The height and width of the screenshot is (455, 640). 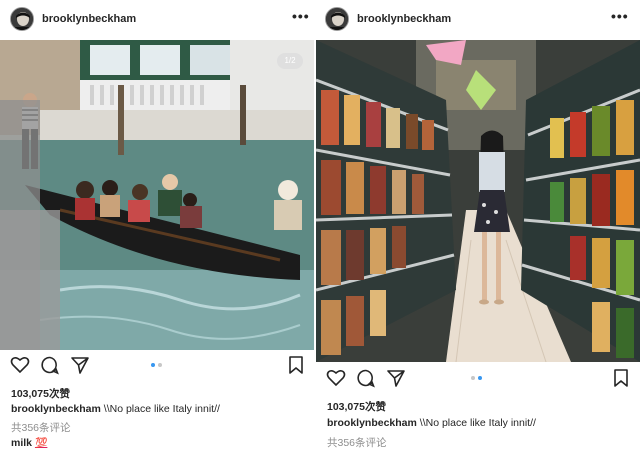 What do you see at coordinates (21, 443) in the screenshot?
I see `comment-username: milk` at bounding box center [21, 443].